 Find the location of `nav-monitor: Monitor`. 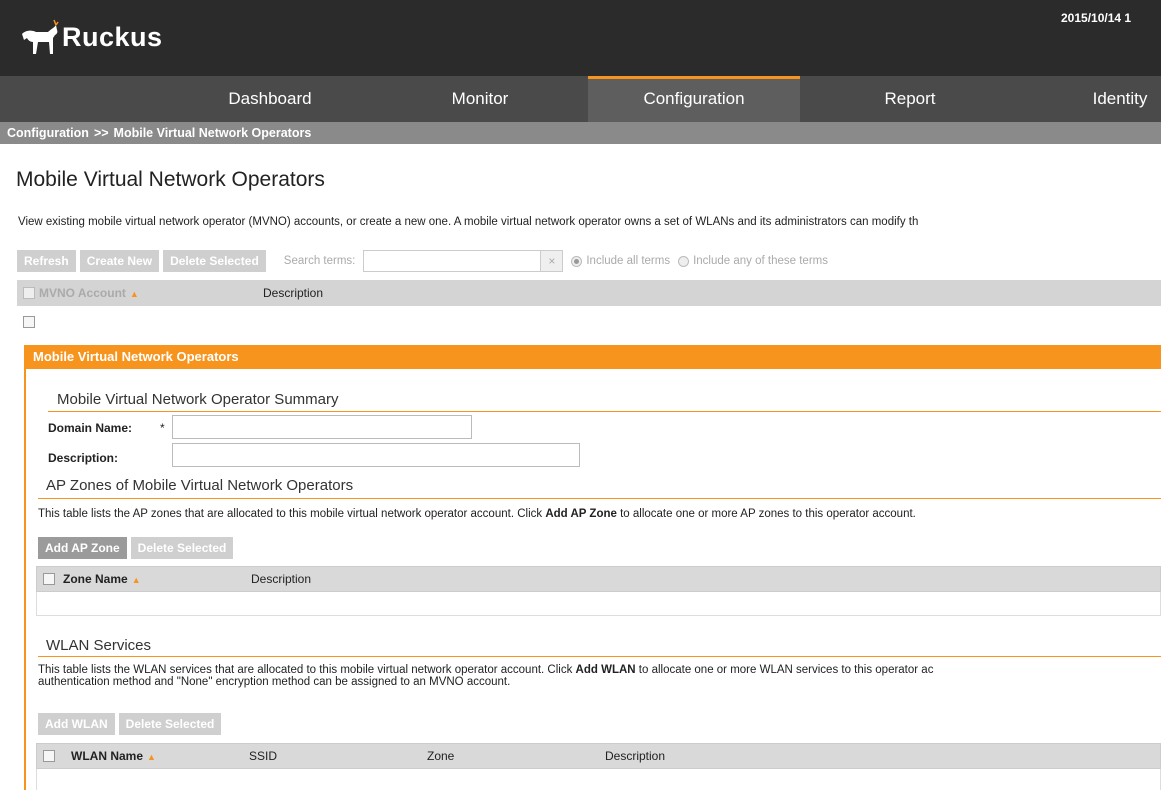

nav-monitor: Monitor is located at coordinates (480, 99).